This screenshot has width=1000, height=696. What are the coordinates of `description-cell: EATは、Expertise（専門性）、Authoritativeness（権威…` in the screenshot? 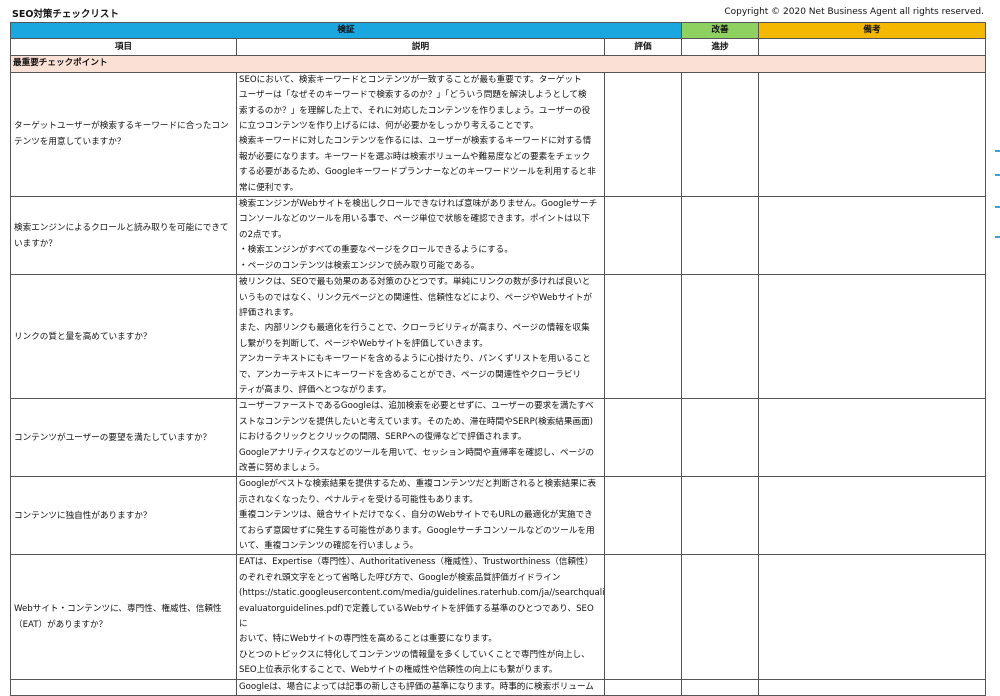 It's located at (420, 617).